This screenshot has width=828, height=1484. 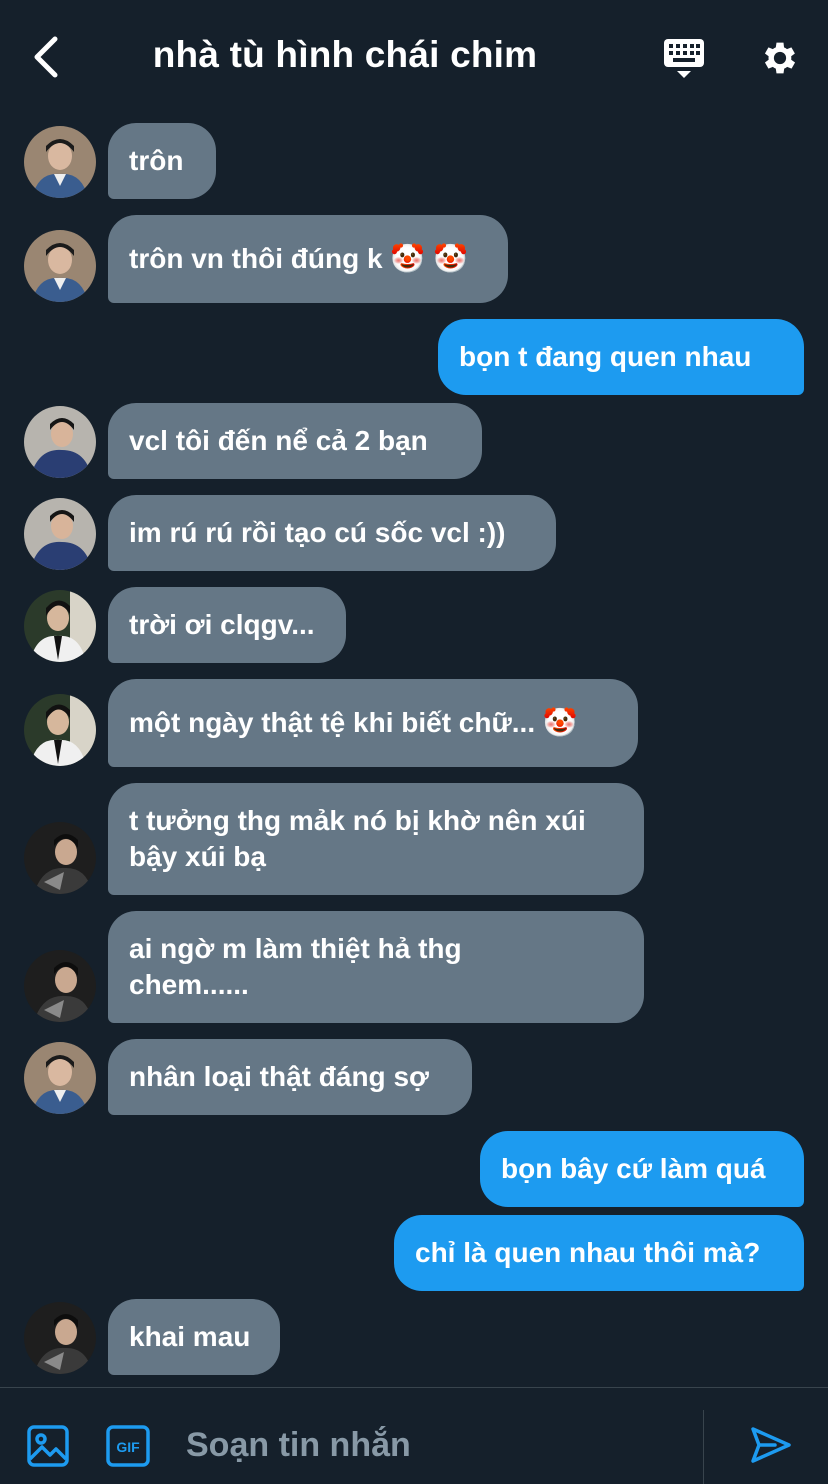 I want to click on message-bubble: vcl tôi đến nể cả 2 bạn, so click(x=295, y=441).